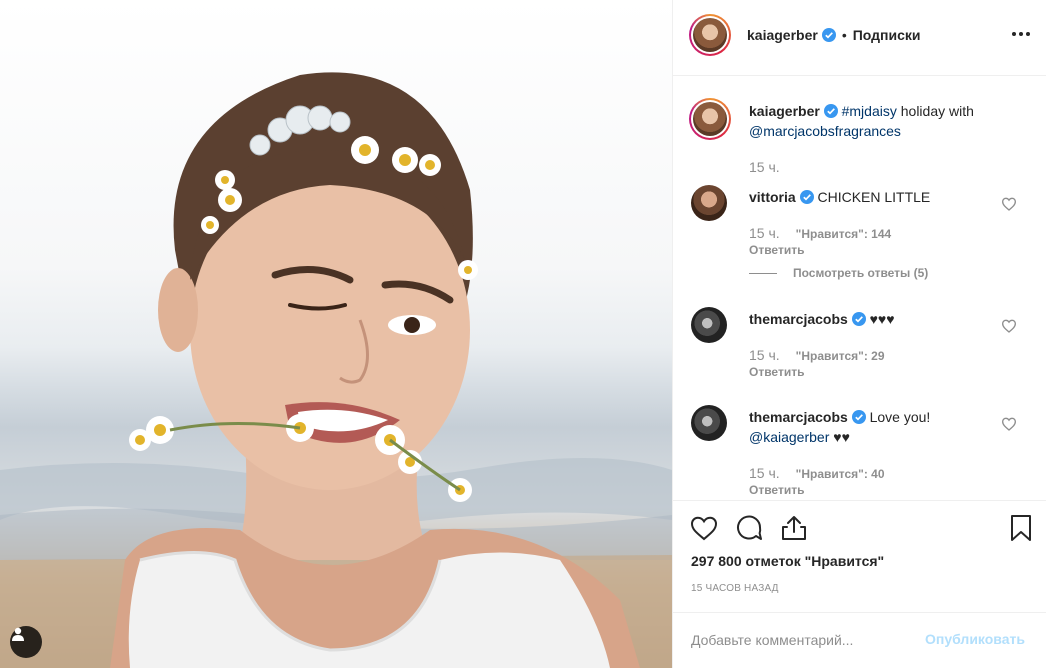 Image resolution: width=1046 pixels, height=668 pixels. I want to click on comment-2-reply-button: Ответить, so click(776, 372).